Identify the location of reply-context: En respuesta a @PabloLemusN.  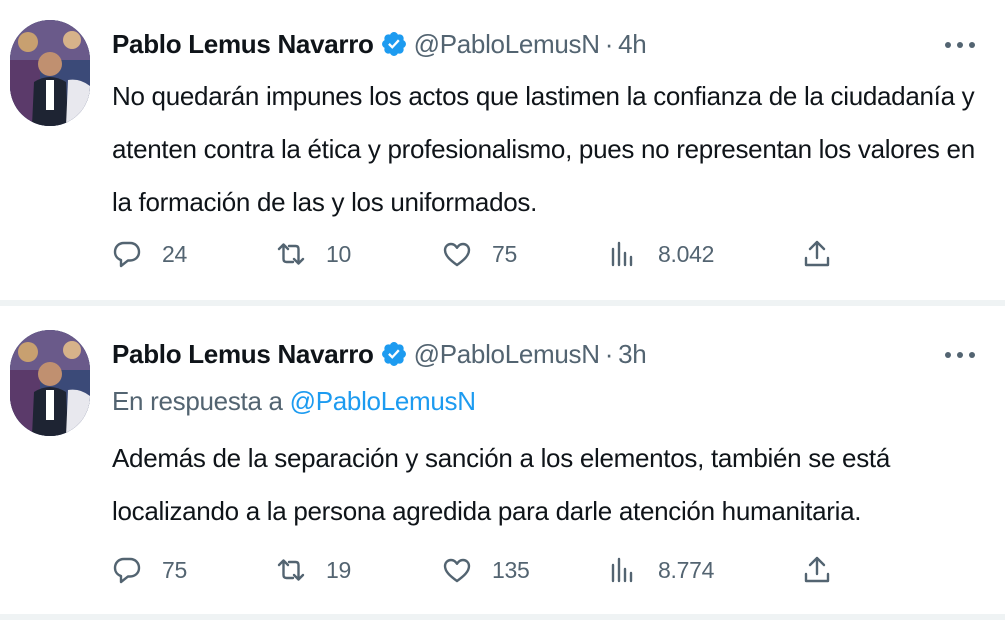
(294, 401).